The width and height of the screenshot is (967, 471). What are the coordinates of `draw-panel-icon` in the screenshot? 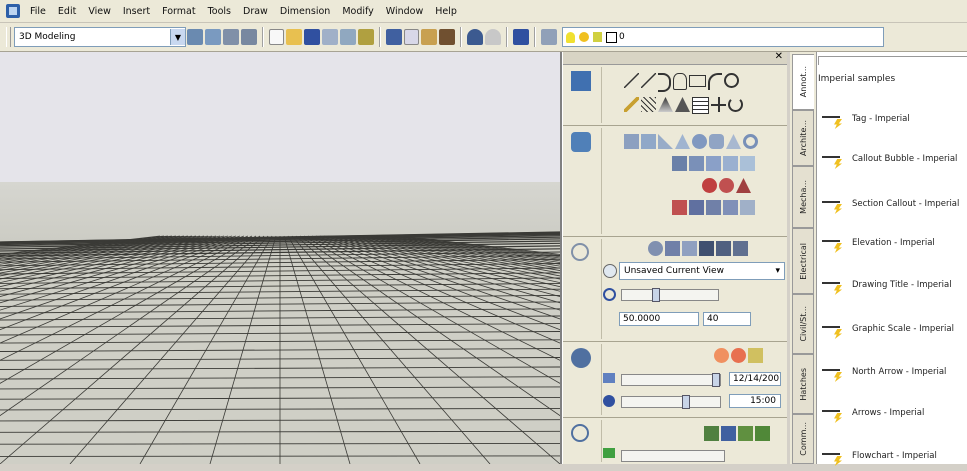 It's located at (581, 81).